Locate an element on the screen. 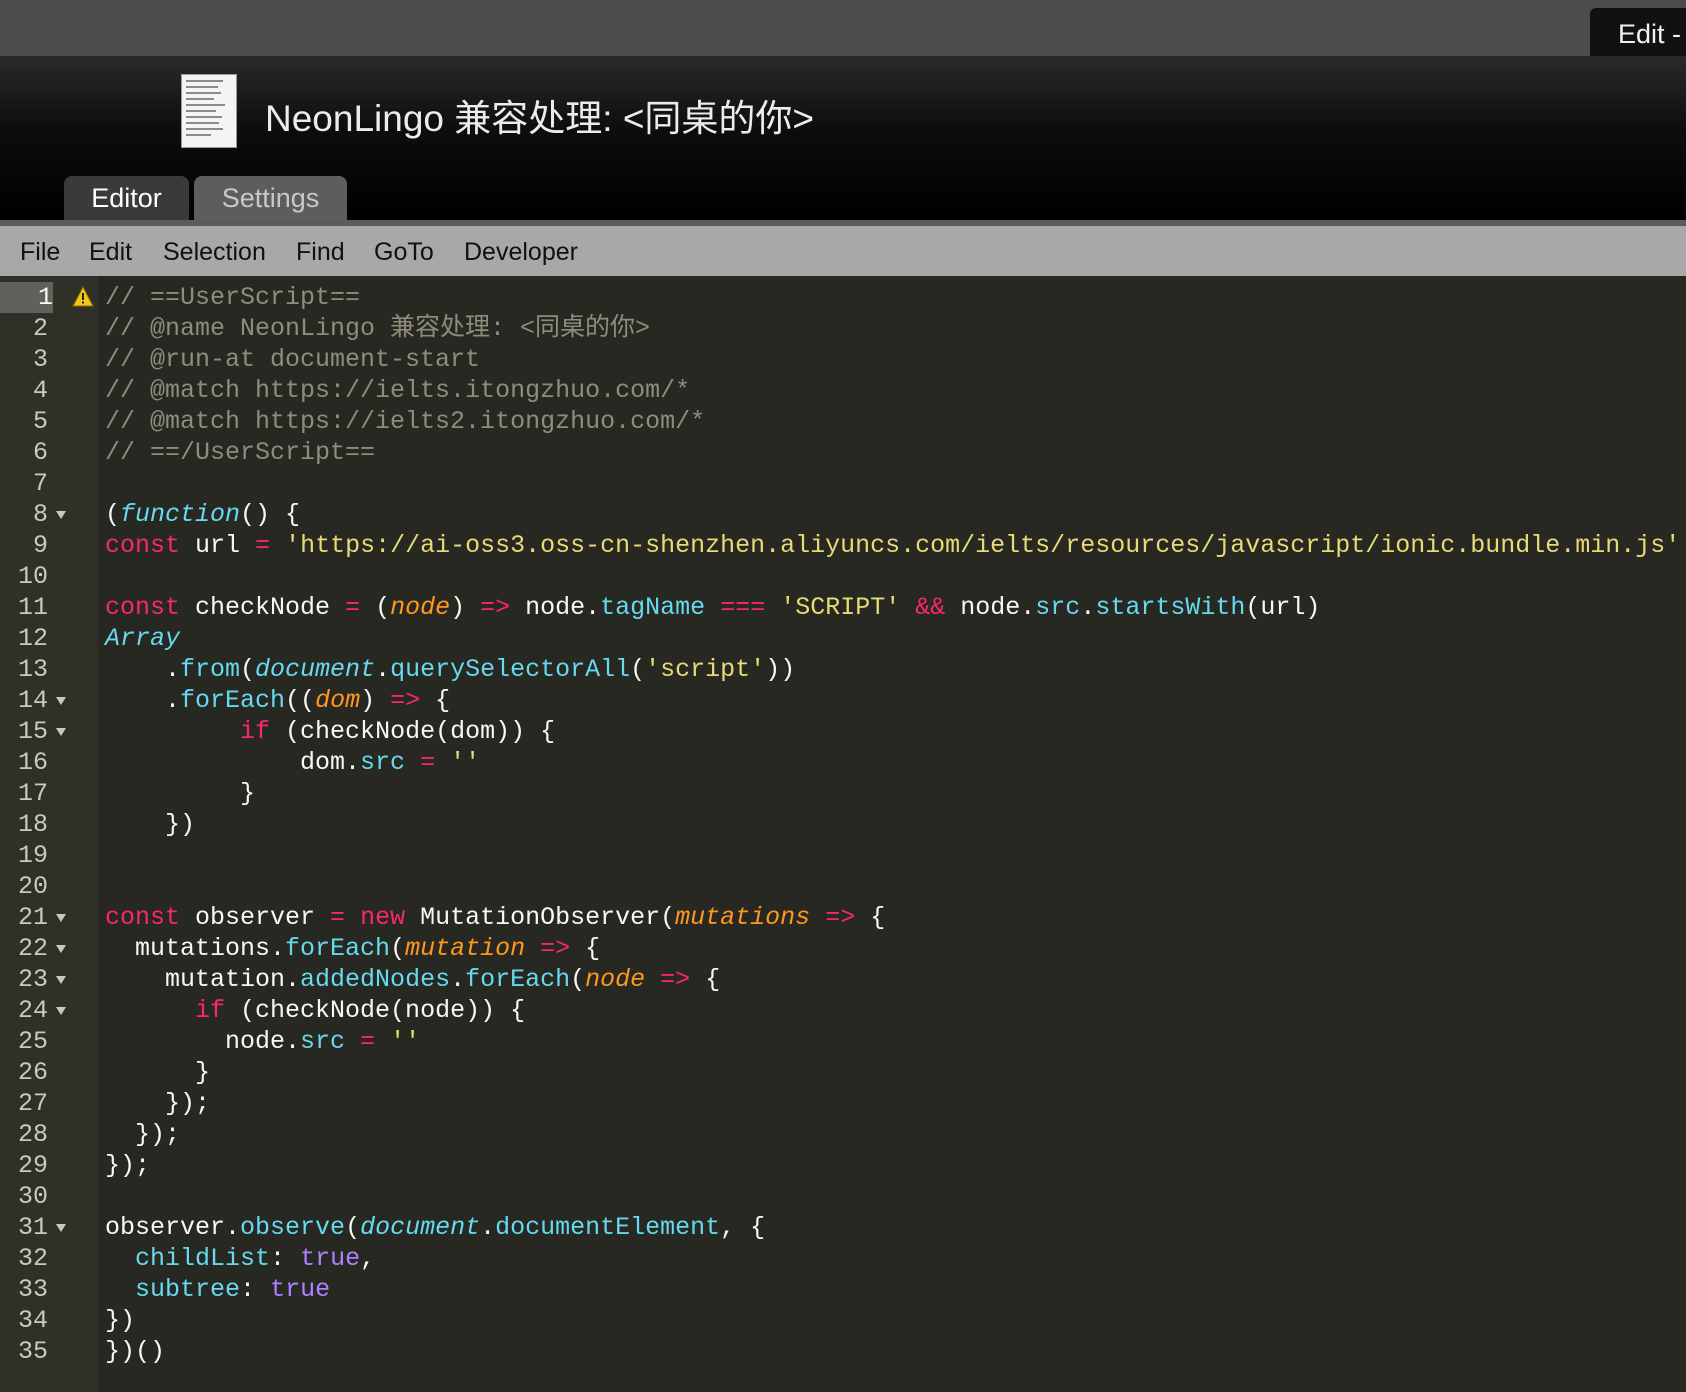  line-number: 35 is located at coordinates (32, 1351).